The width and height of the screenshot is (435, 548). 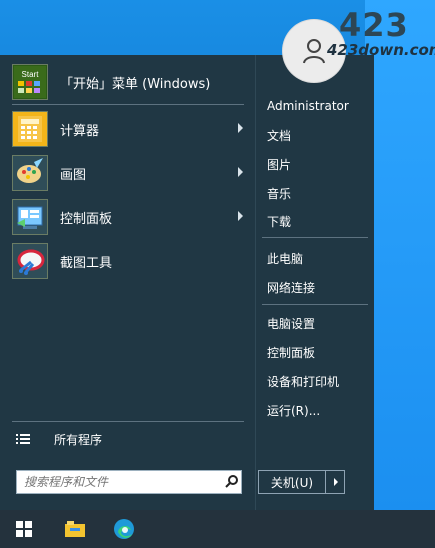 What do you see at coordinates (24, 529) in the screenshot?
I see `windows-start-icon` at bounding box center [24, 529].